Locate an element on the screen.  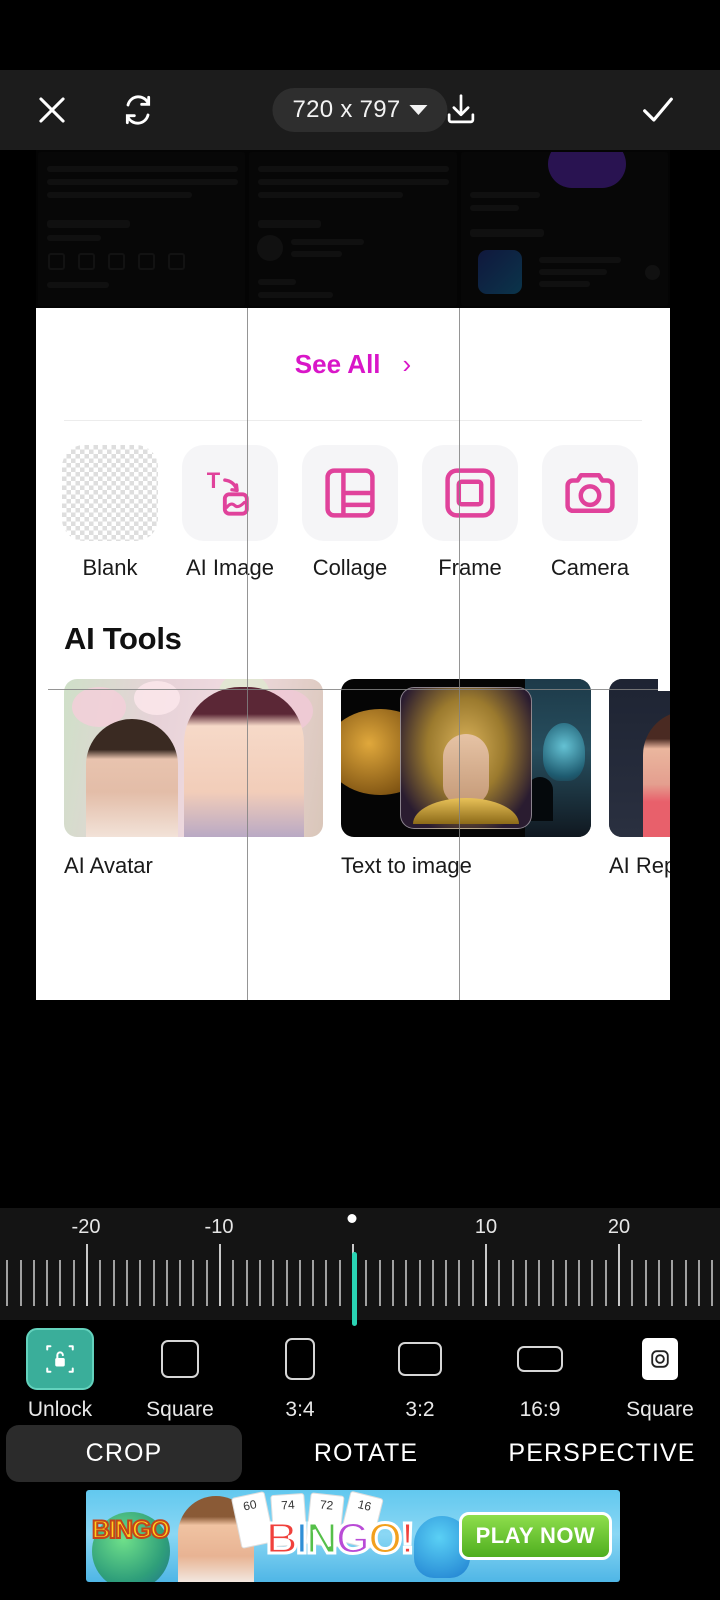
aspect-ratio-16-9: 16:9 is located at coordinates (540, 1371).